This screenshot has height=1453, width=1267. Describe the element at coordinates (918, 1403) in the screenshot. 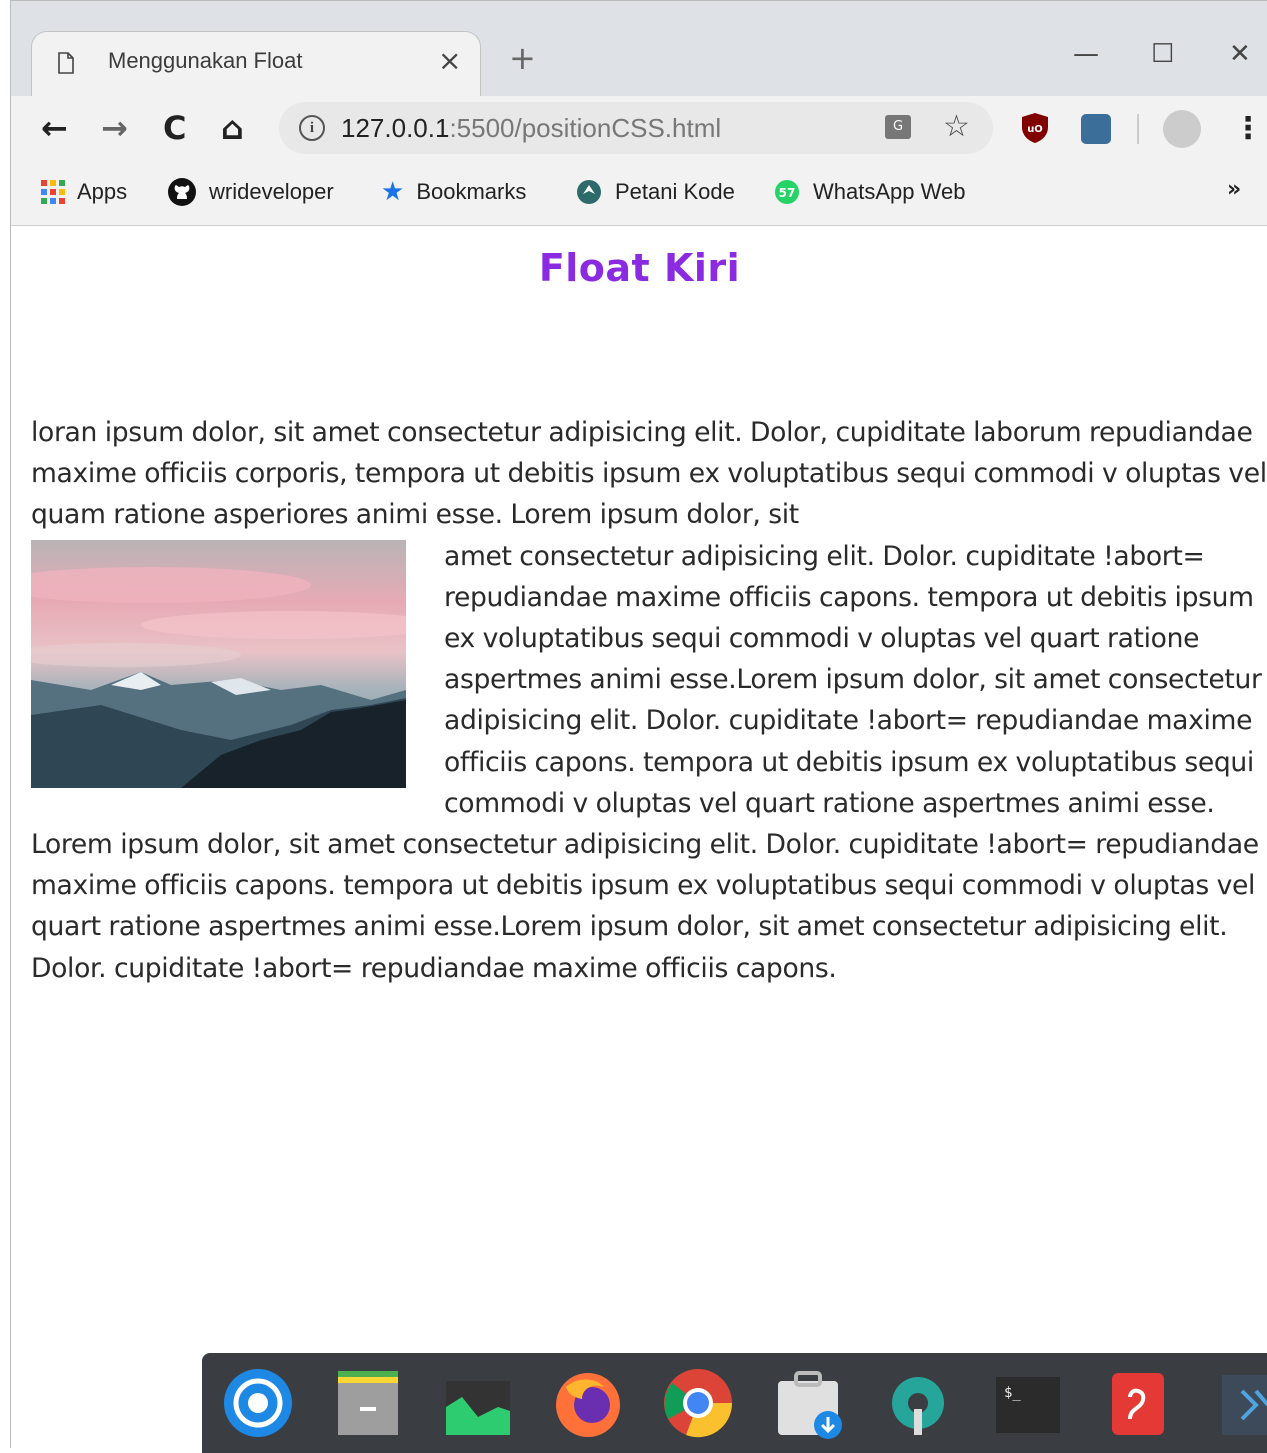

I see `settings-icon` at that location.